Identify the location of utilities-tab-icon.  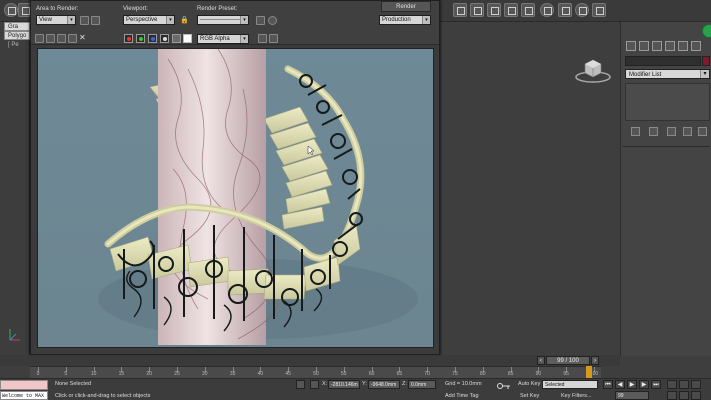
(696, 46).